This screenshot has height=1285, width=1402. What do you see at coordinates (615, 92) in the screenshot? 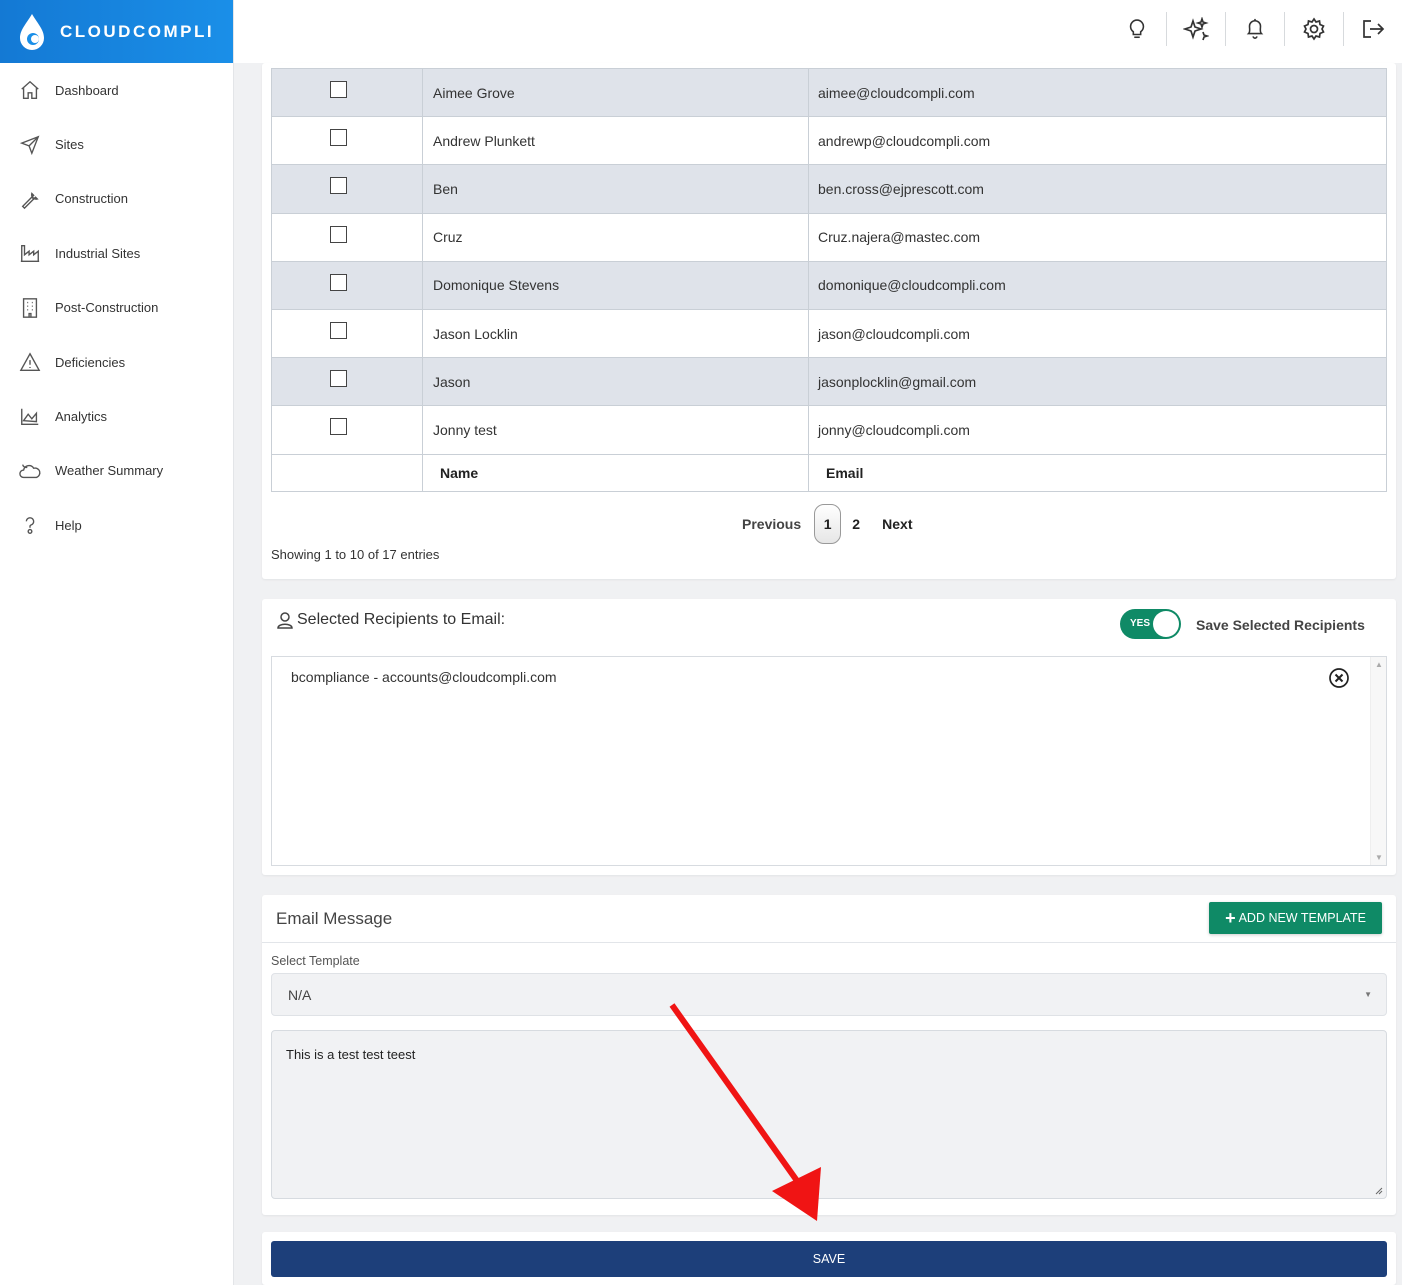
I see `row-name: Aimee Grove` at bounding box center [615, 92].